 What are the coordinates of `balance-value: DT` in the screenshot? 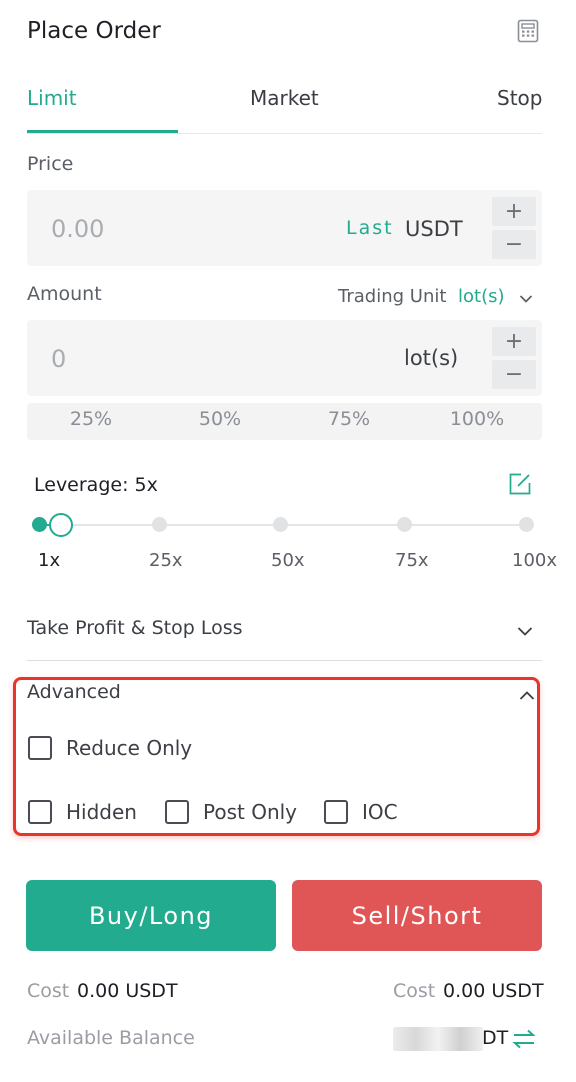 It's located at (495, 1038).